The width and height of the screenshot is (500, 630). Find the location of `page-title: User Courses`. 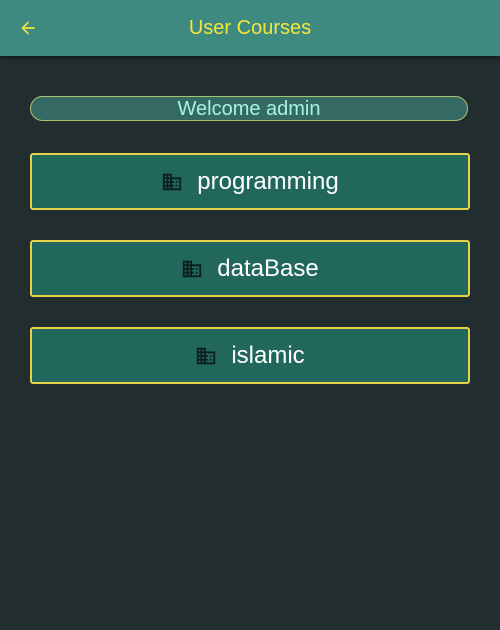

page-title: User Courses is located at coordinates (250, 28).